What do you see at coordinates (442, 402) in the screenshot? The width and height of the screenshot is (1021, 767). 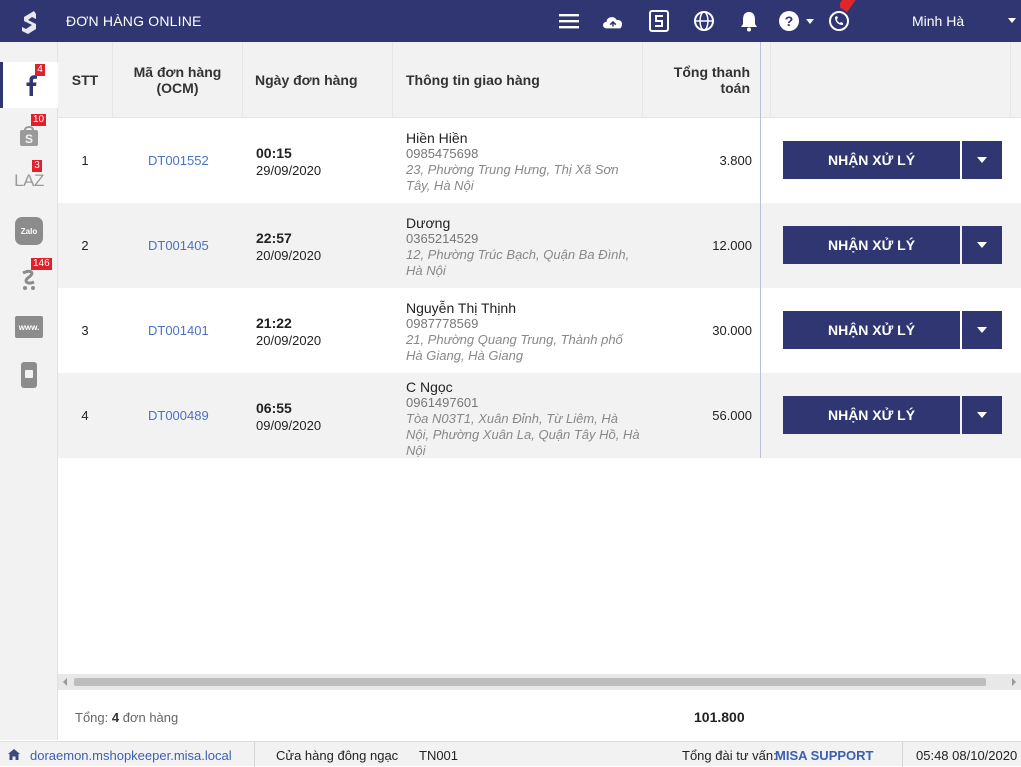 I see `customer-phone: 0961497601` at bounding box center [442, 402].